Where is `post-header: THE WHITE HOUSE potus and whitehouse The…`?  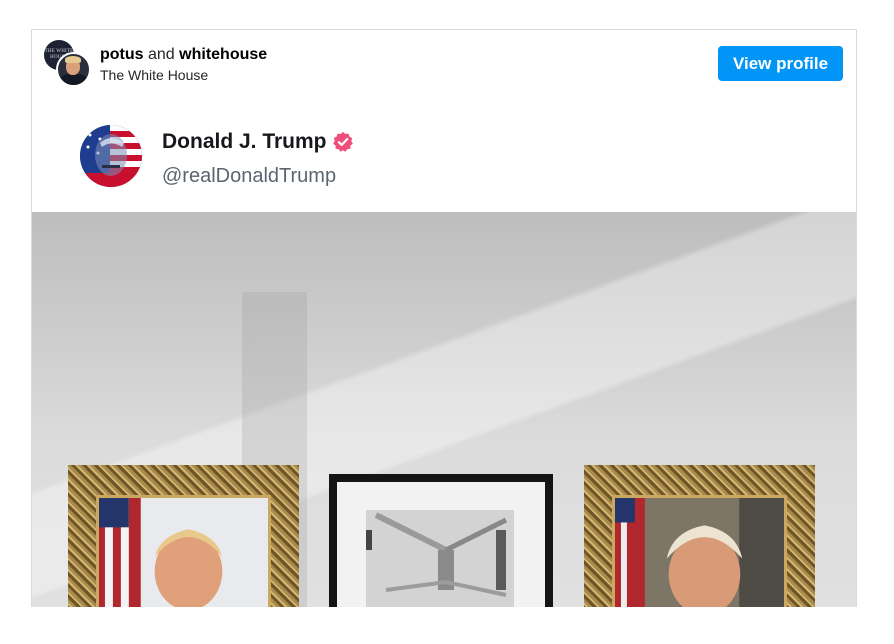
post-header: THE WHITE HOUSE potus and whitehouse The… is located at coordinates (444, 60).